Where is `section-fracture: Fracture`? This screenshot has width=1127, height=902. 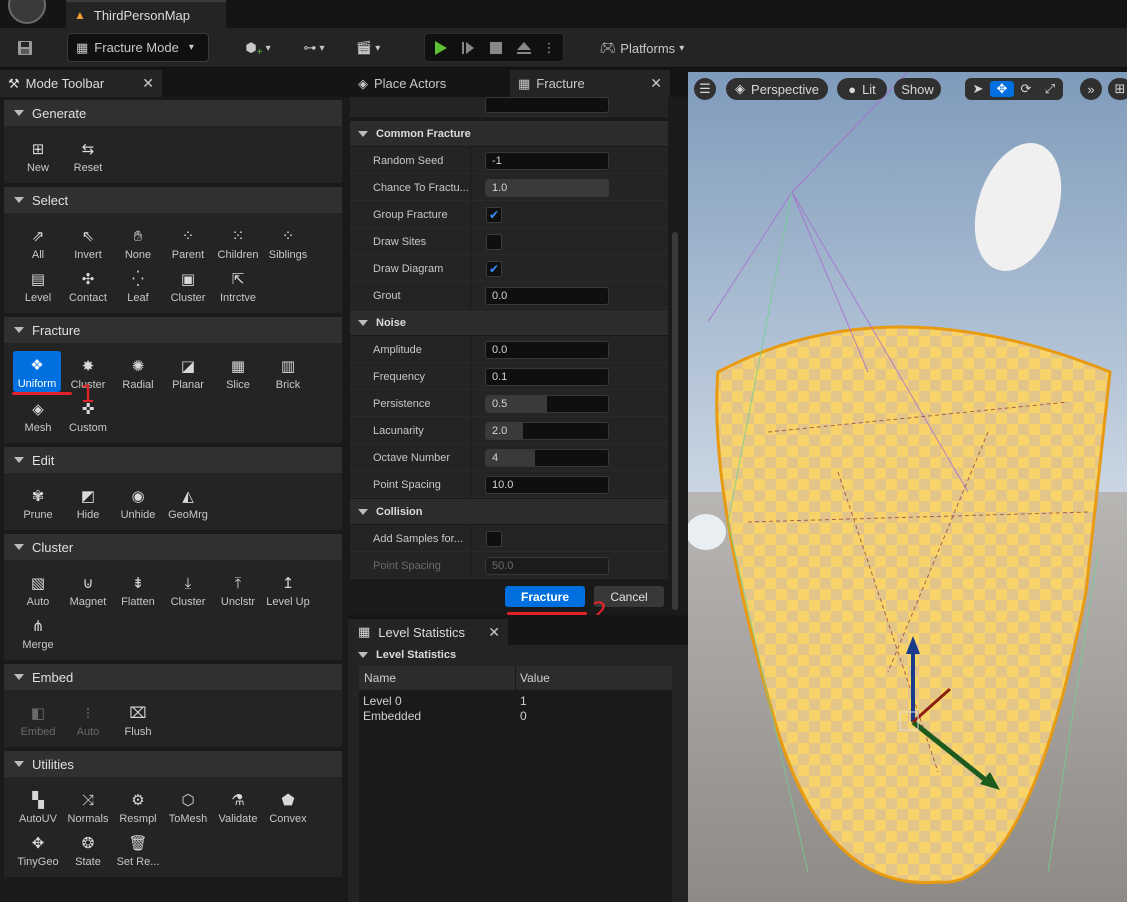
section-fracture: Fracture is located at coordinates (173, 330).